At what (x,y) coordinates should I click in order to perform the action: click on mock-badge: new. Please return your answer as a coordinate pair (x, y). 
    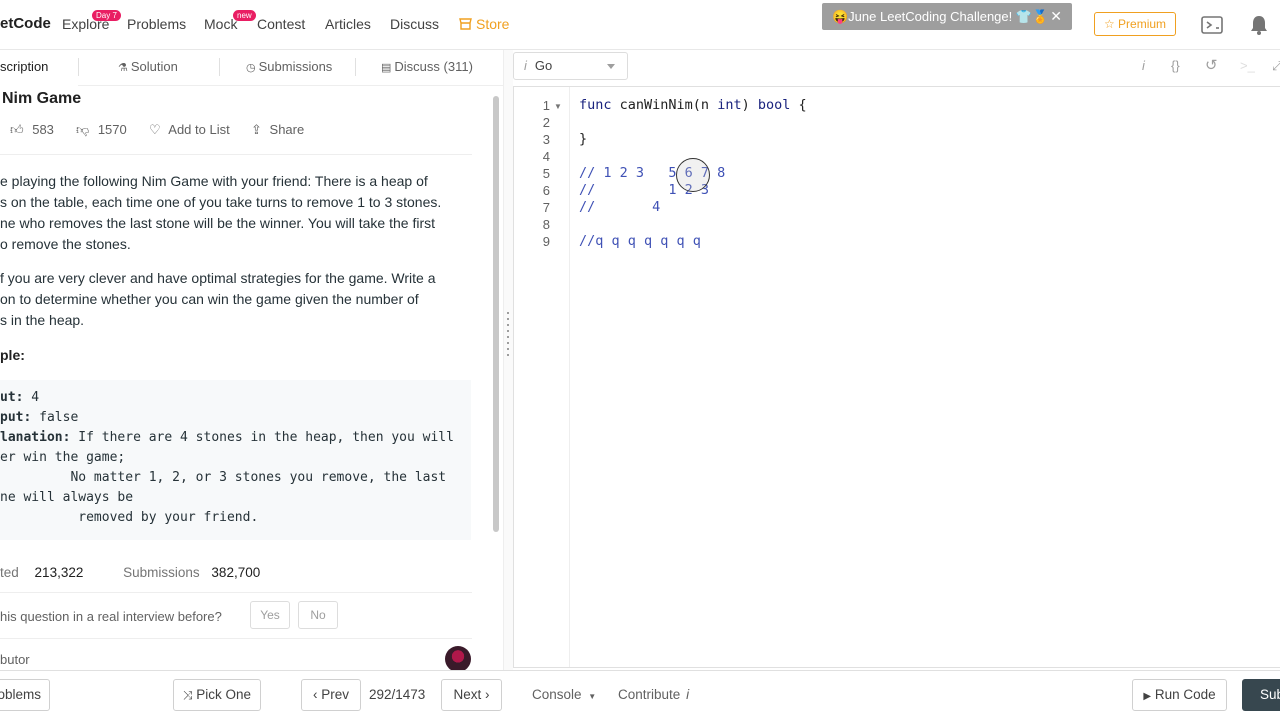
    Looking at the image, I should click on (244, 15).